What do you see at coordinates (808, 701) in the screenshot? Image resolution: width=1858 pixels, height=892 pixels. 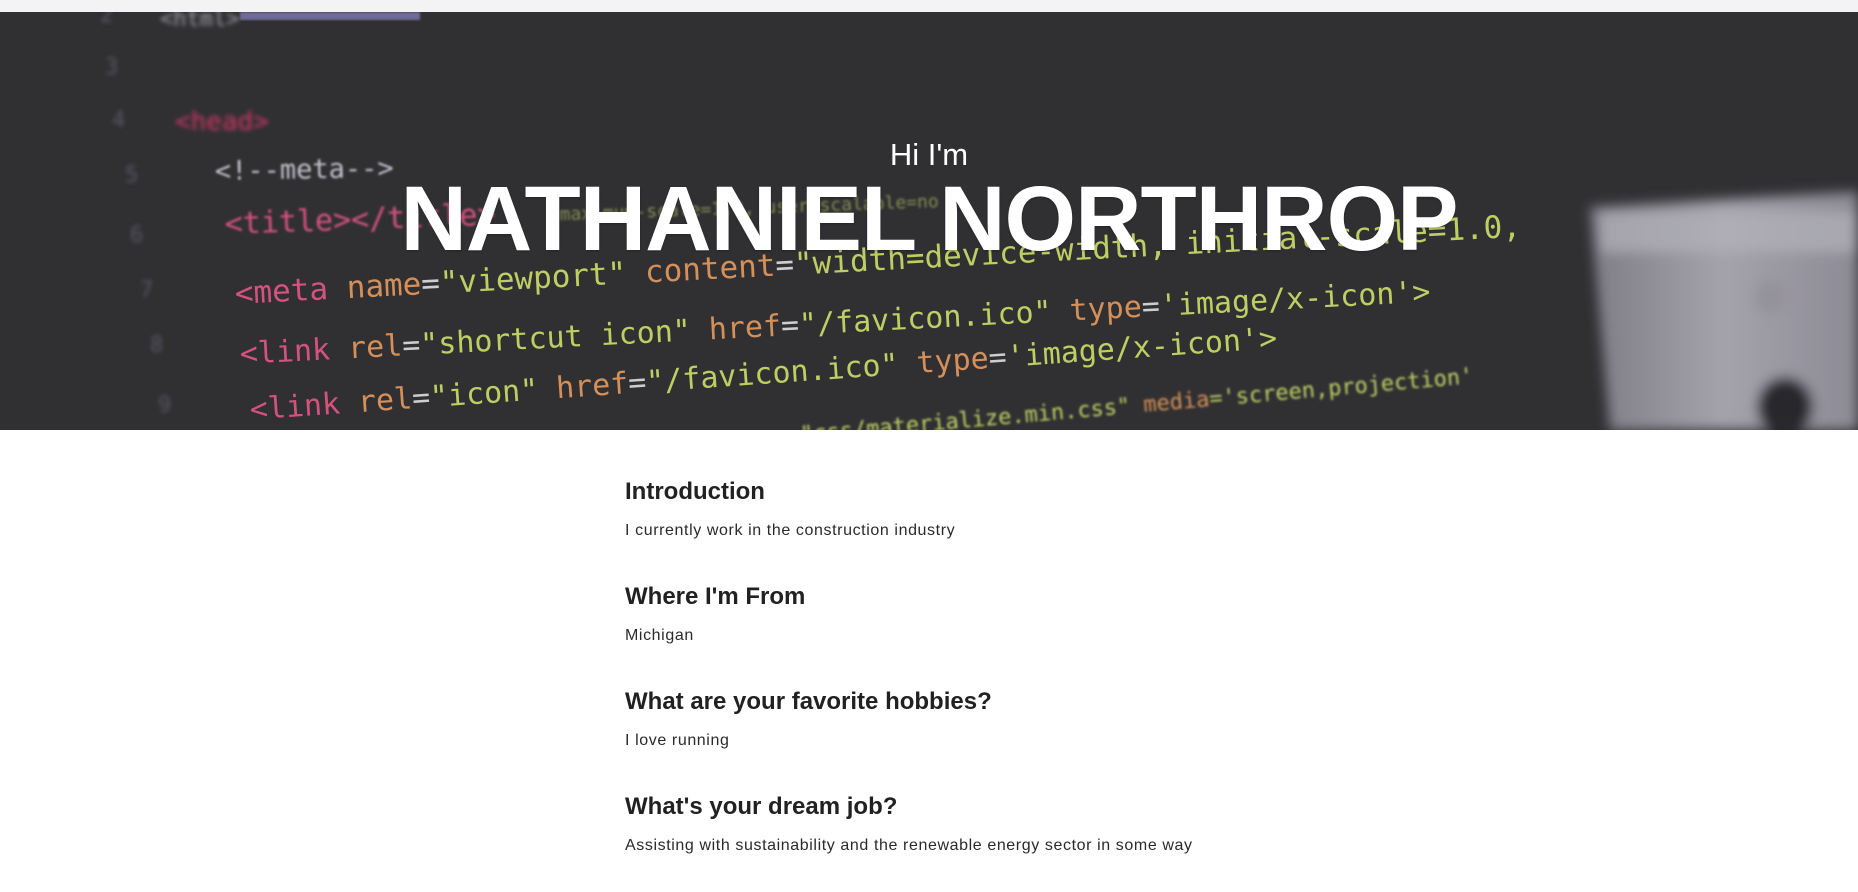 I see `section-heading: What are your favorite hobbies?` at bounding box center [808, 701].